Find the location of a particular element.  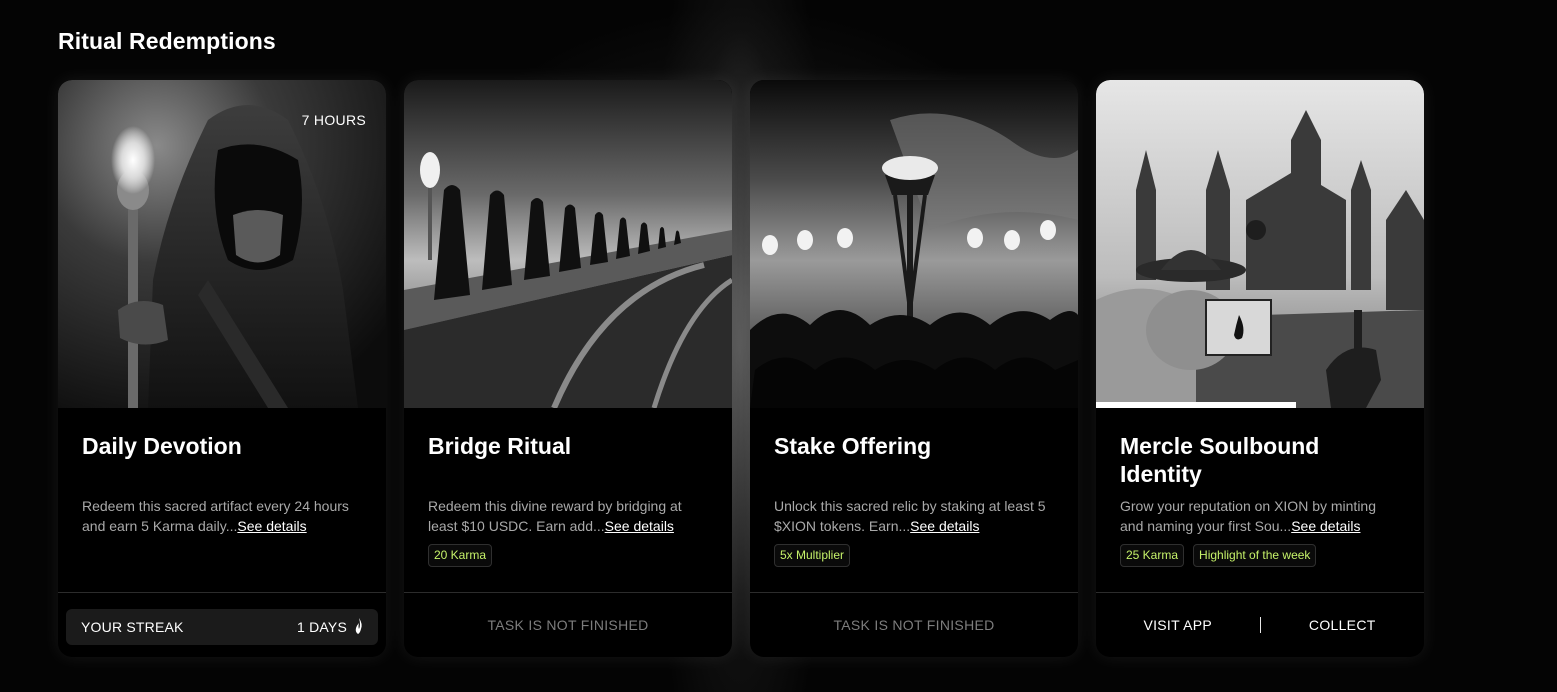

card-footer: YOUR STREAK 1 DAYS is located at coordinates (222, 624).